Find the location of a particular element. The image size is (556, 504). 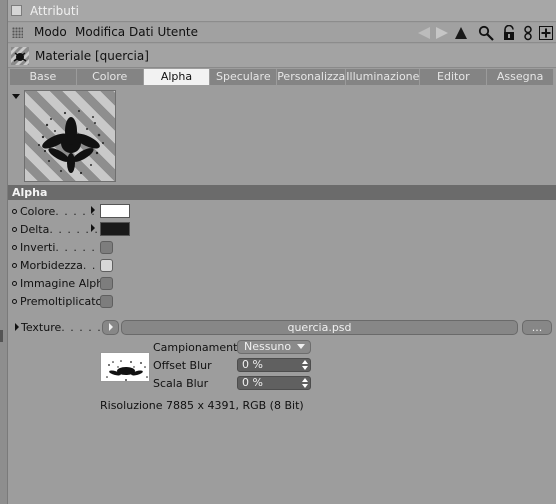

animate-dot-inverti is located at coordinates (14, 247).